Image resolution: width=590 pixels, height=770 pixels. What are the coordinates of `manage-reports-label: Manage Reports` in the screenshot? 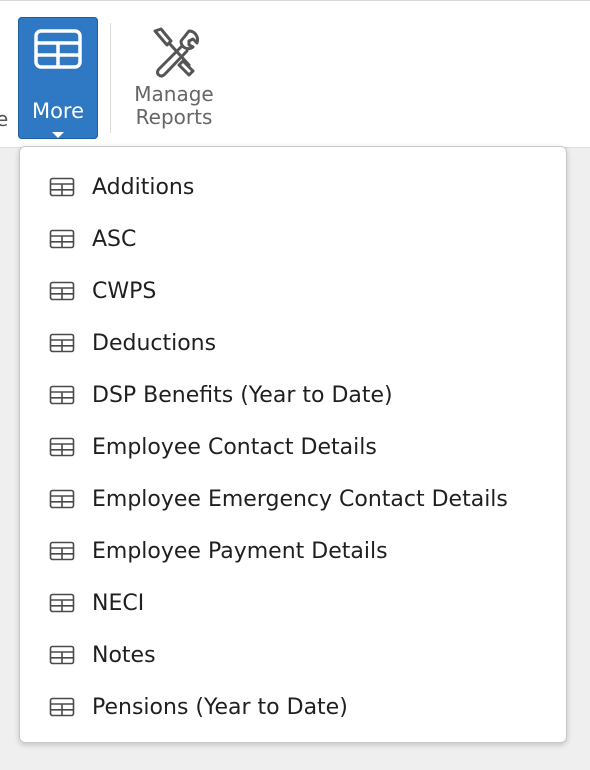 It's located at (174, 106).